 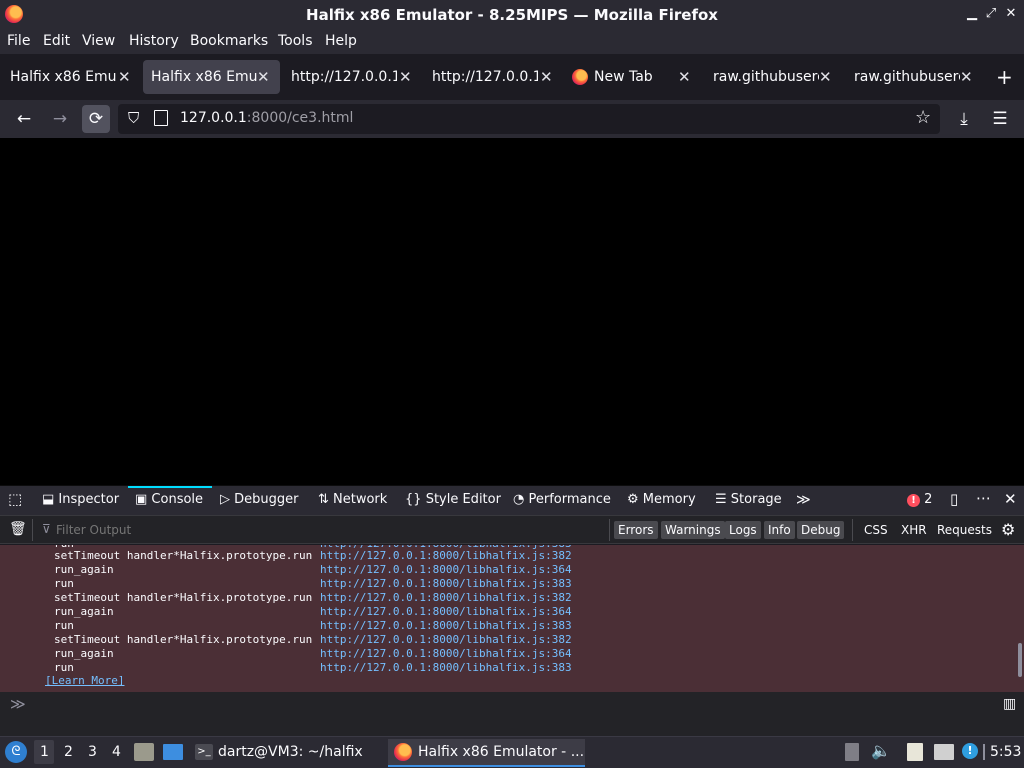 I want to click on url-text: 127.0.0.1:8000/ce3.html, so click(x=266, y=118).